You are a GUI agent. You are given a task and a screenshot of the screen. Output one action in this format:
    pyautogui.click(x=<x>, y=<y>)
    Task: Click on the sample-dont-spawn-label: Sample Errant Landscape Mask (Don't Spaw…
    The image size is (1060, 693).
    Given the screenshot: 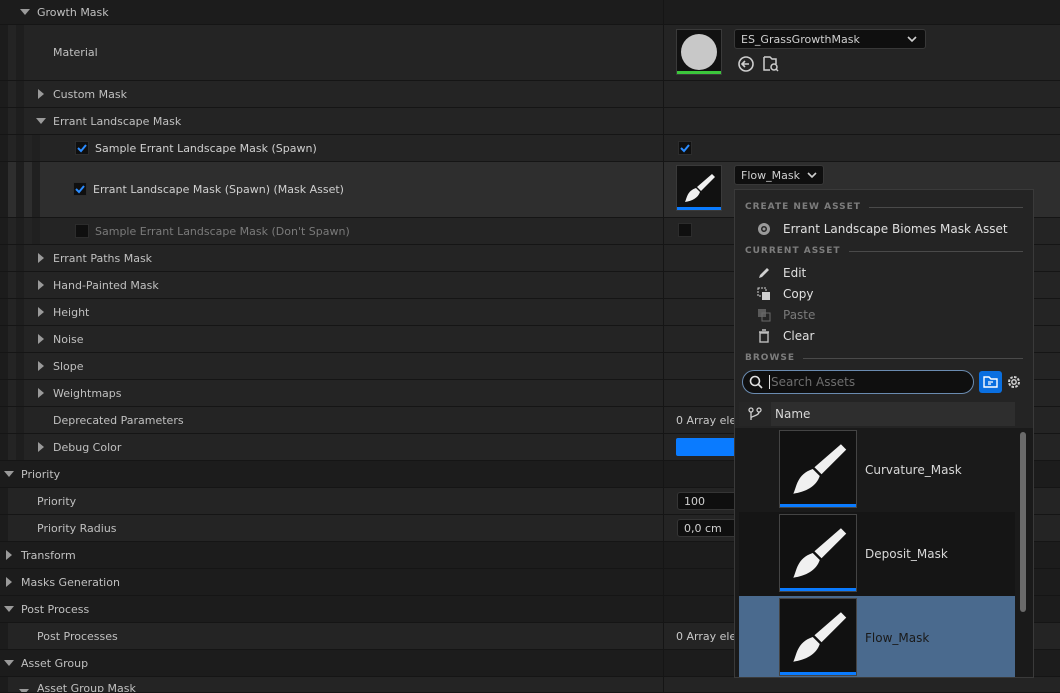 What is the action you would take?
    pyautogui.click(x=222, y=231)
    